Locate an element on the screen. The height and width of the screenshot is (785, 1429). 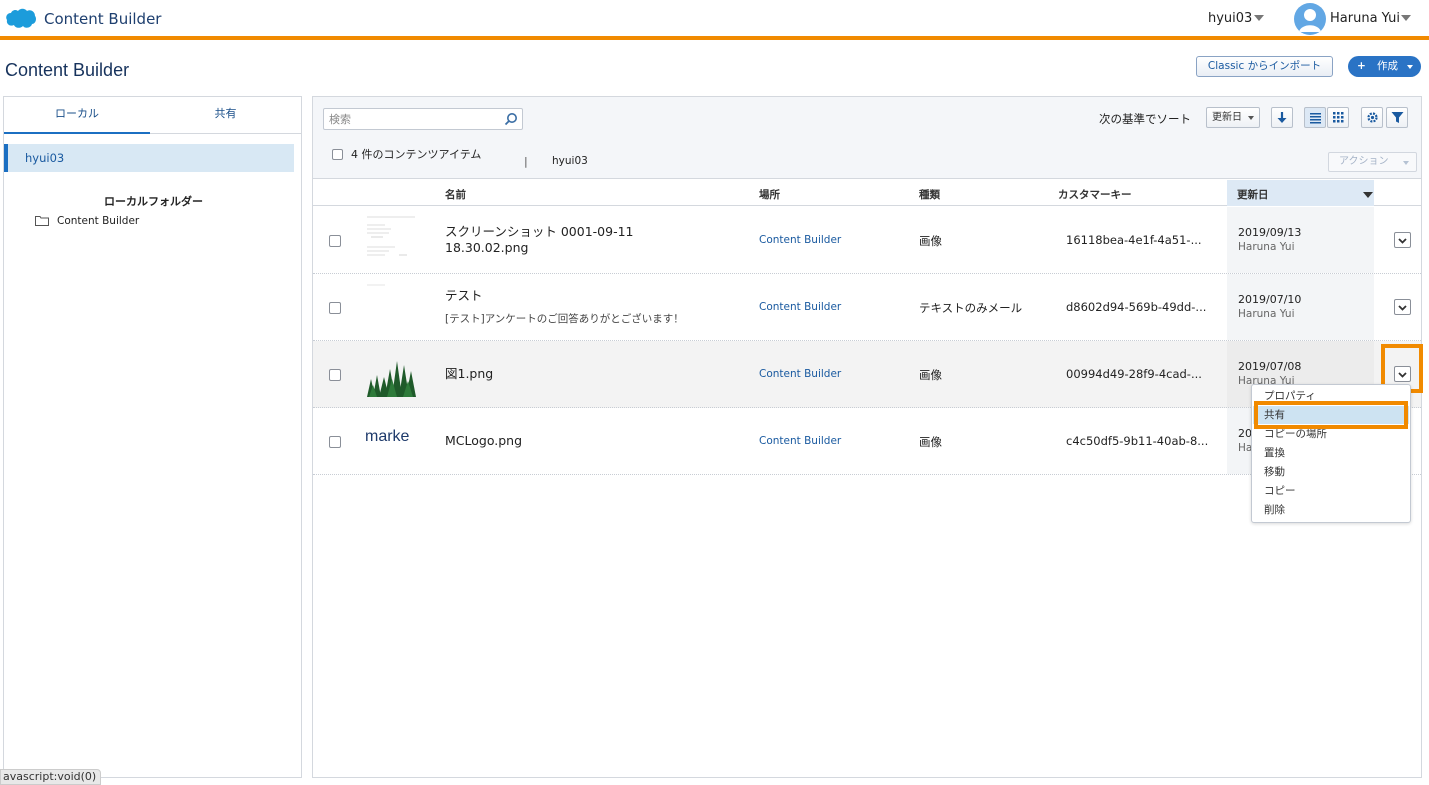
business-unit-switcher: hyui03 is located at coordinates (1230, 18).